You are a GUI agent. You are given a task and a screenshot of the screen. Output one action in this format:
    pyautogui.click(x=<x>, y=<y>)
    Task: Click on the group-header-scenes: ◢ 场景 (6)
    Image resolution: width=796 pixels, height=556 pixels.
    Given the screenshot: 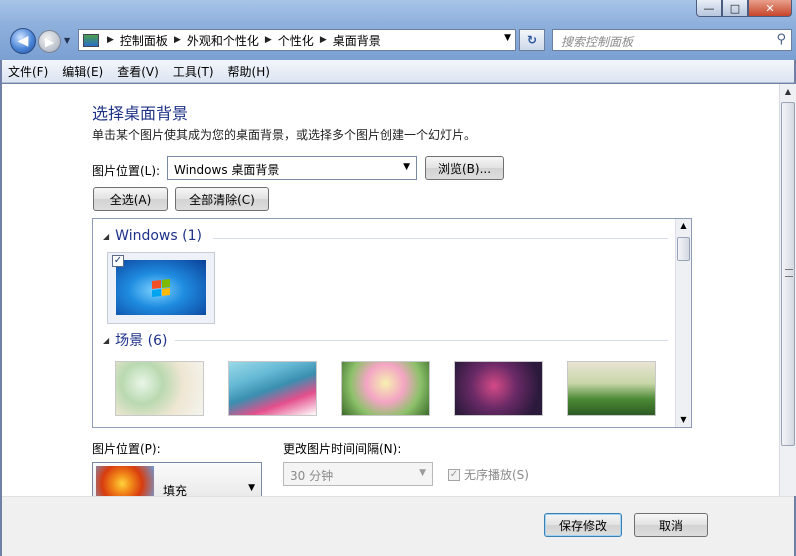 What is the action you would take?
    pyautogui.click(x=135, y=340)
    